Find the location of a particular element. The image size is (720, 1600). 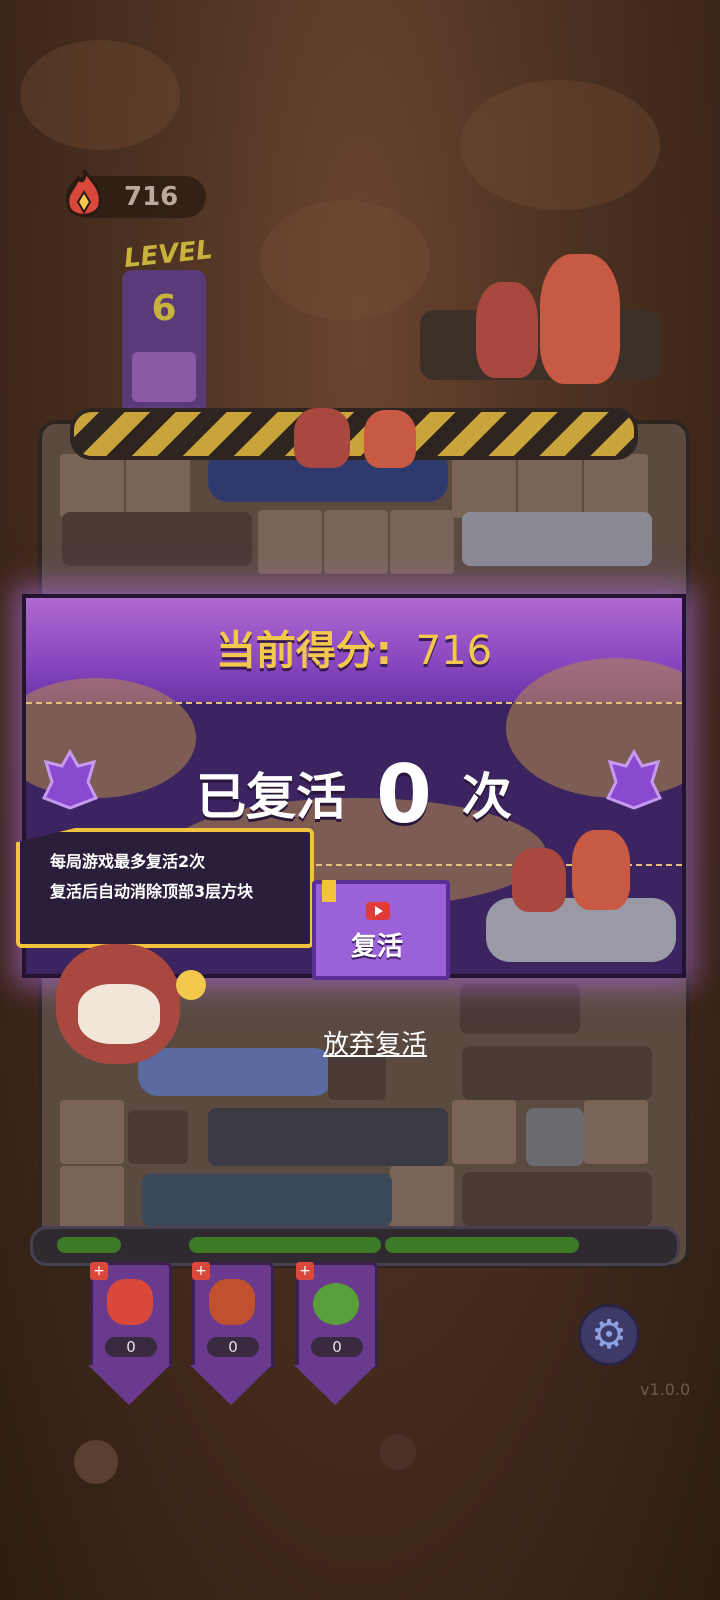

divider is located at coordinates (354, 703).